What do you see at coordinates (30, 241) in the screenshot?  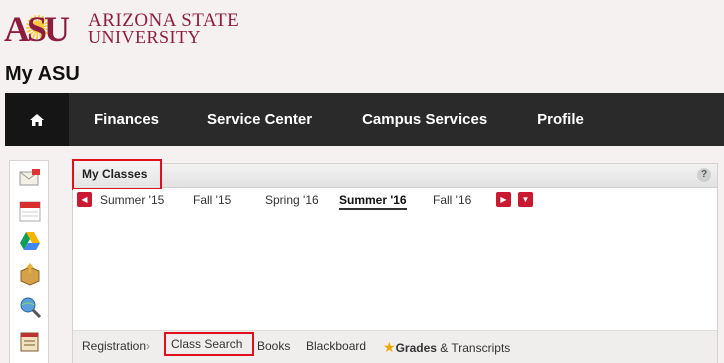 I see `google-drive-icon` at bounding box center [30, 241].